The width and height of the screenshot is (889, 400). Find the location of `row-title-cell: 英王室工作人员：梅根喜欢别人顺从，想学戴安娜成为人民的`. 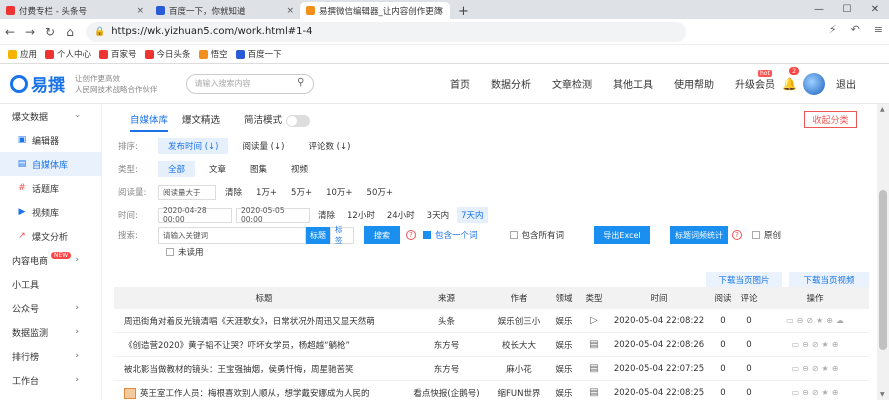

row-title-cell: 英王室工作人员：梅根喜欢别人顺从，想学戴安娜成为人民的 is located at coordinates (259, 393).